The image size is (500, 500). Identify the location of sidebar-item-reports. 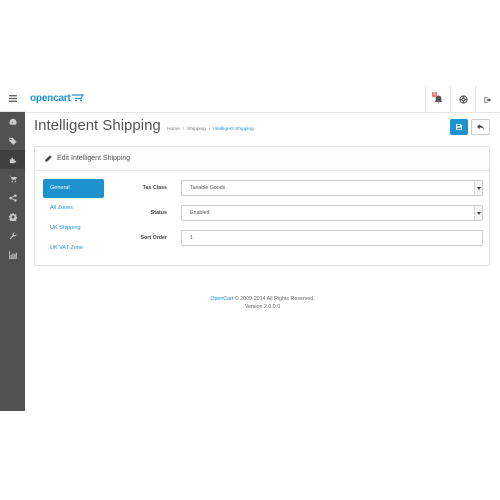
(12, 254).